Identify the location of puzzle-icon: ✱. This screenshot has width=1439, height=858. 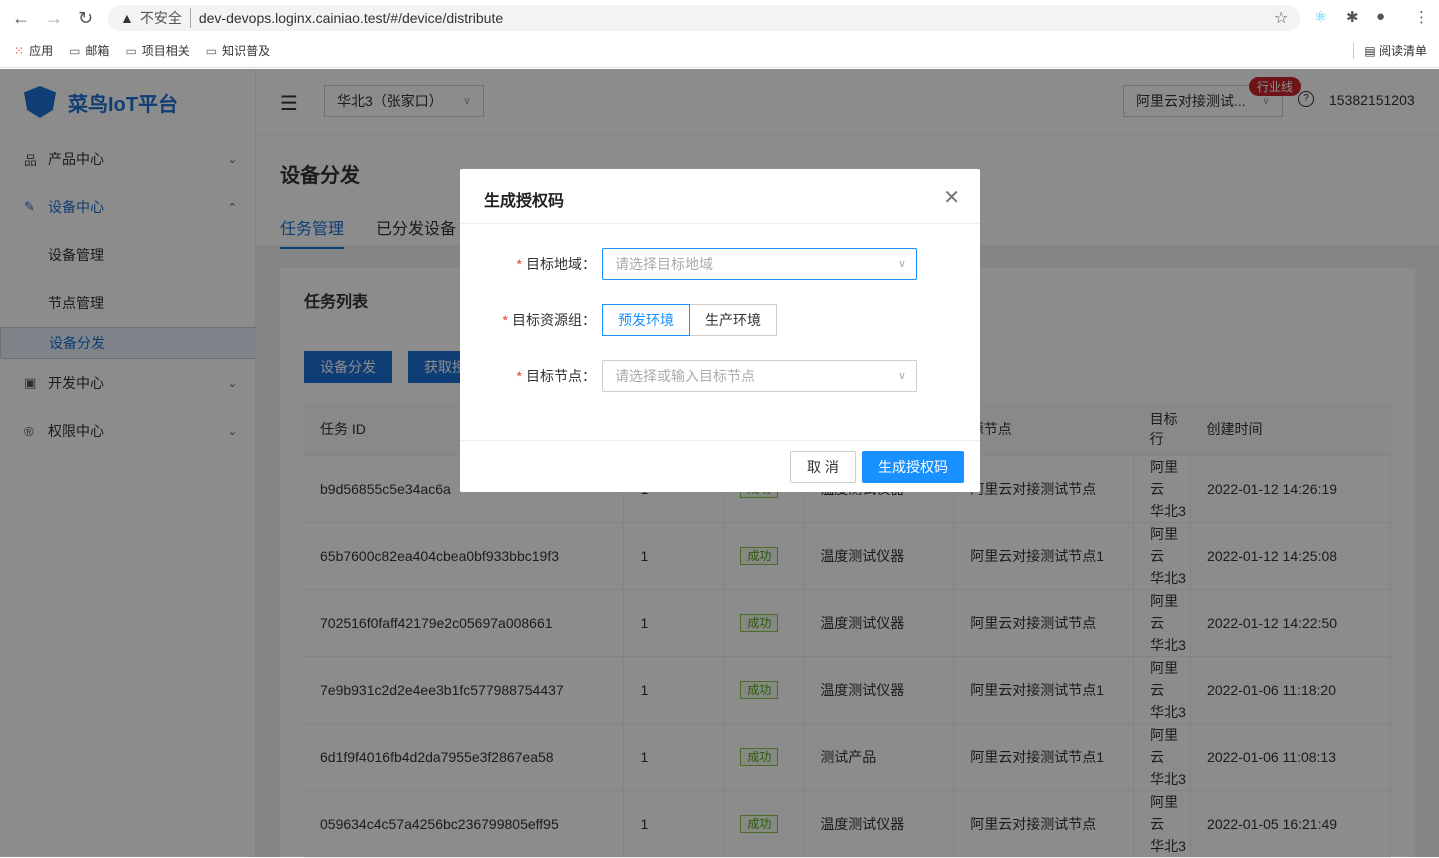
(1352, 17).